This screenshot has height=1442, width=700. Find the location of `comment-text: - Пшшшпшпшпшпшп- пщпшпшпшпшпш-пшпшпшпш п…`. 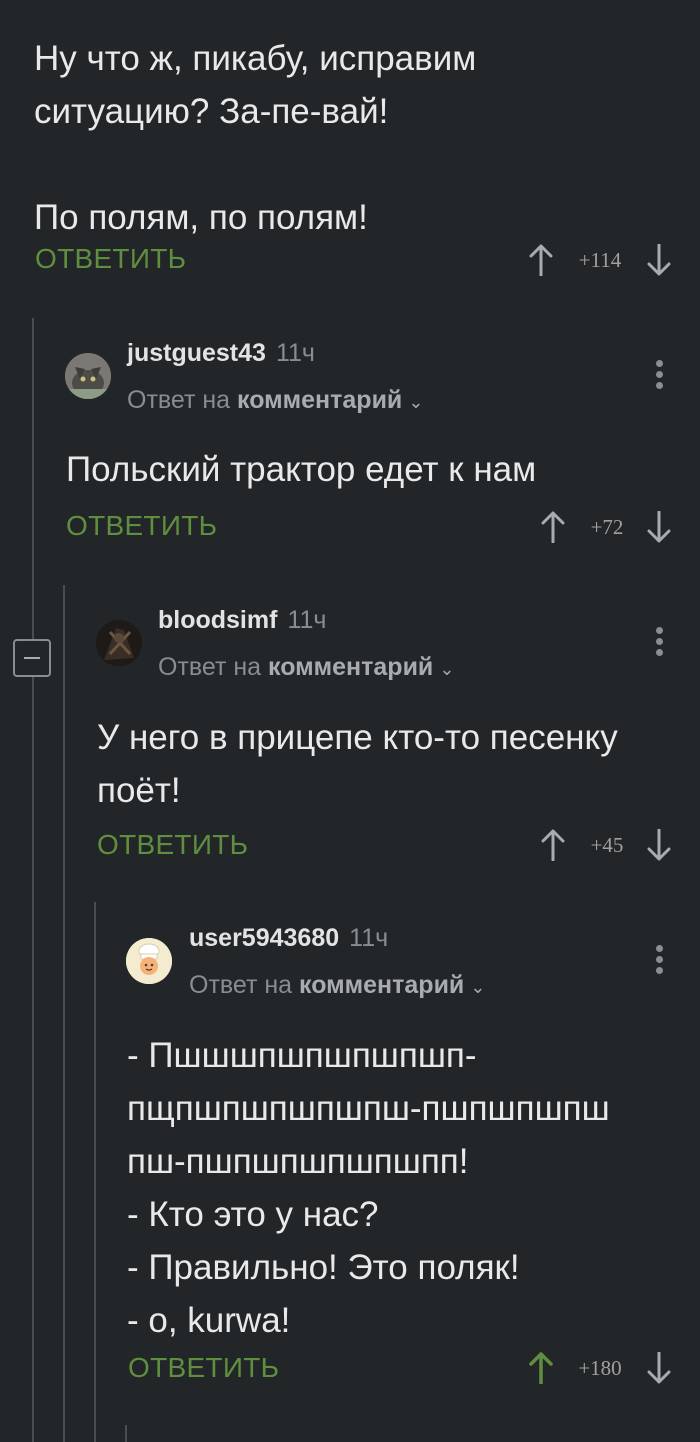

comment-text: - Пшшшпшпшпшпшп- пщпшпшпшпшпш-пшпшпшпш п… is located at coordinates (368, 1188).